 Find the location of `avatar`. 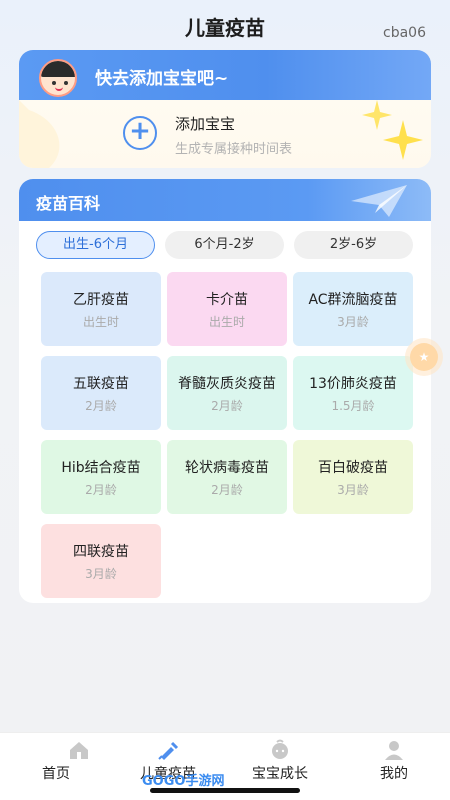

avatar is located at coordinates (58, 78).